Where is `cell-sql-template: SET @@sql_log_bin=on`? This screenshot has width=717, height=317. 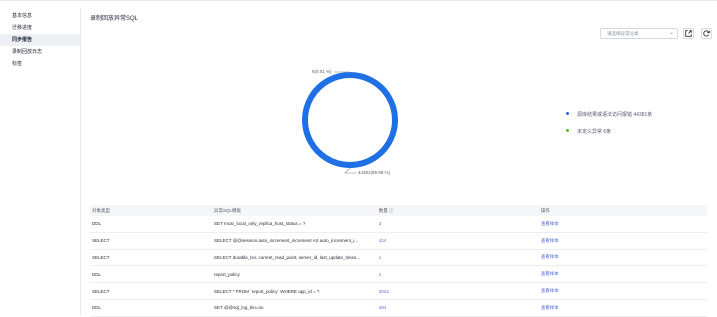 cell-sql-template: SET @@sql_log_bin=on is located at coordinates (294, 307).